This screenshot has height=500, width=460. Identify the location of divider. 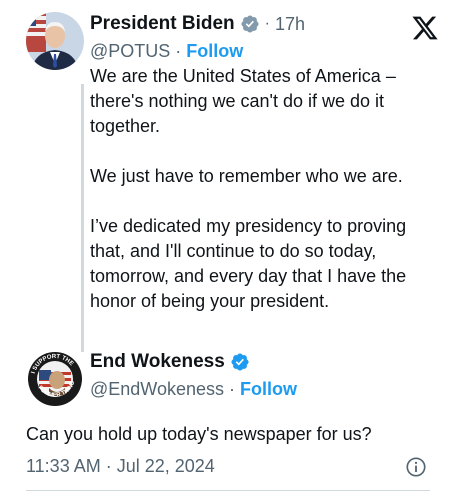
(228, 490).